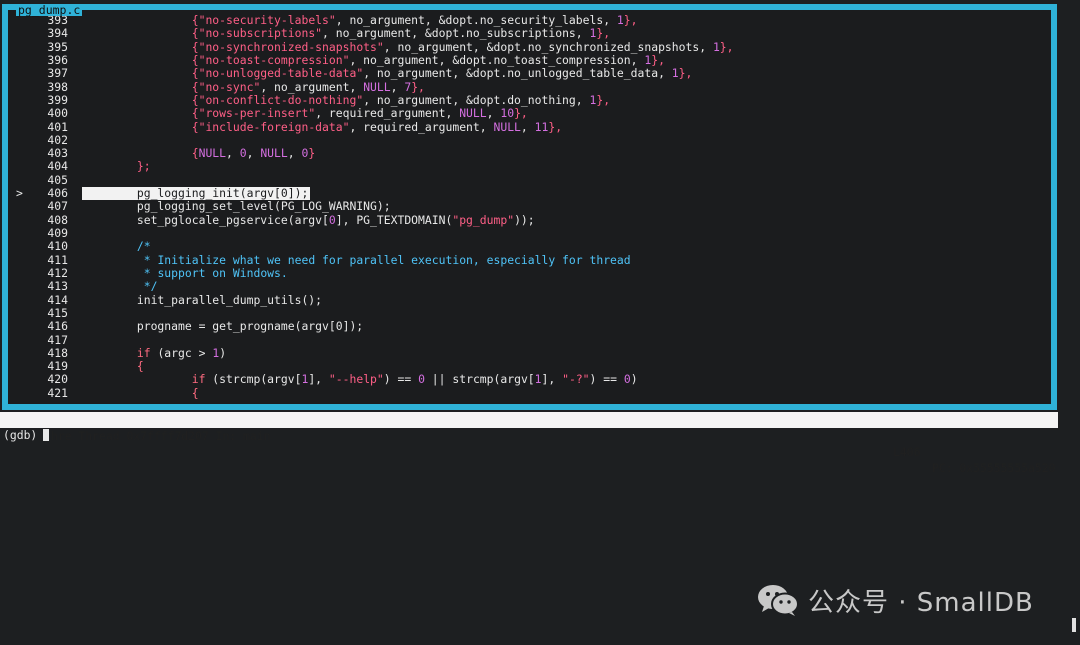 This screenshot has width=1080, height=645. What do you see at coordinates (57, 326) in the screenshot?
I see `line-number: 416` at bounding box center [57, 326].